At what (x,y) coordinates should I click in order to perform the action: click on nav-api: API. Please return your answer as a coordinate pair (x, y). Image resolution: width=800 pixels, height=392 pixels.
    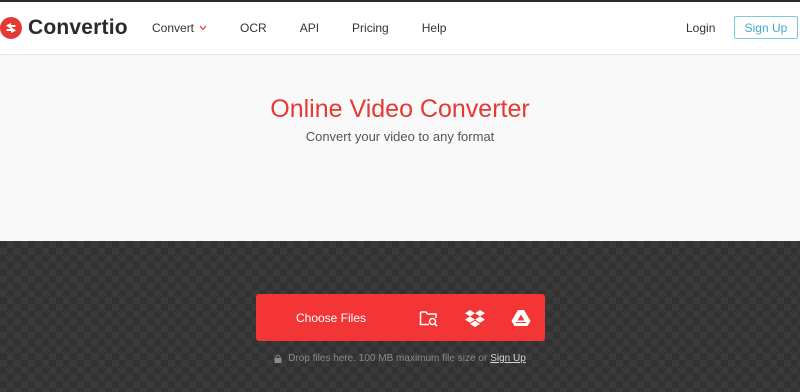
    Looking at the image, I should click on (309, 28).